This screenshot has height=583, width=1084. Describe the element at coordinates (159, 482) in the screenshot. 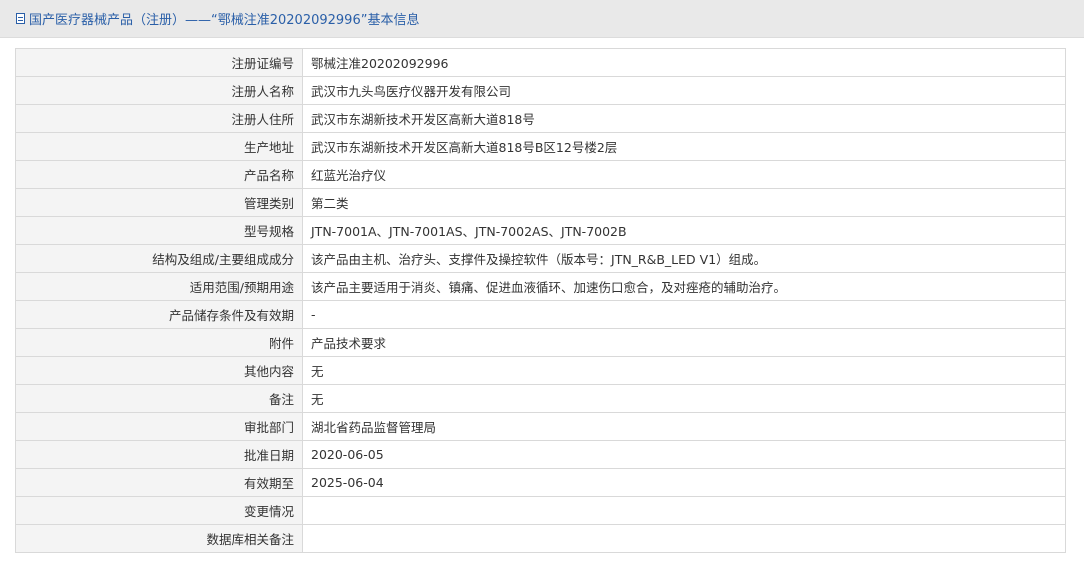

I see `row-label: 有效期至` at that location.